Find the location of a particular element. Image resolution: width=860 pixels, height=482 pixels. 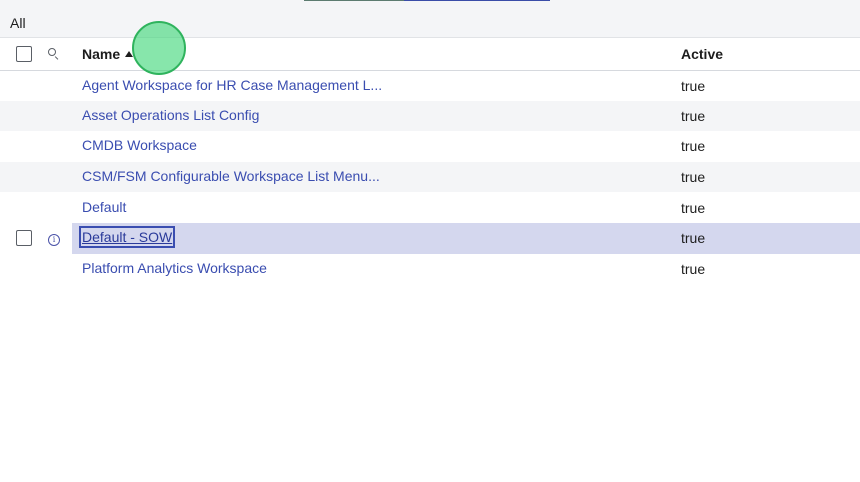

row-select-cell is located at coordinates (21, 238).